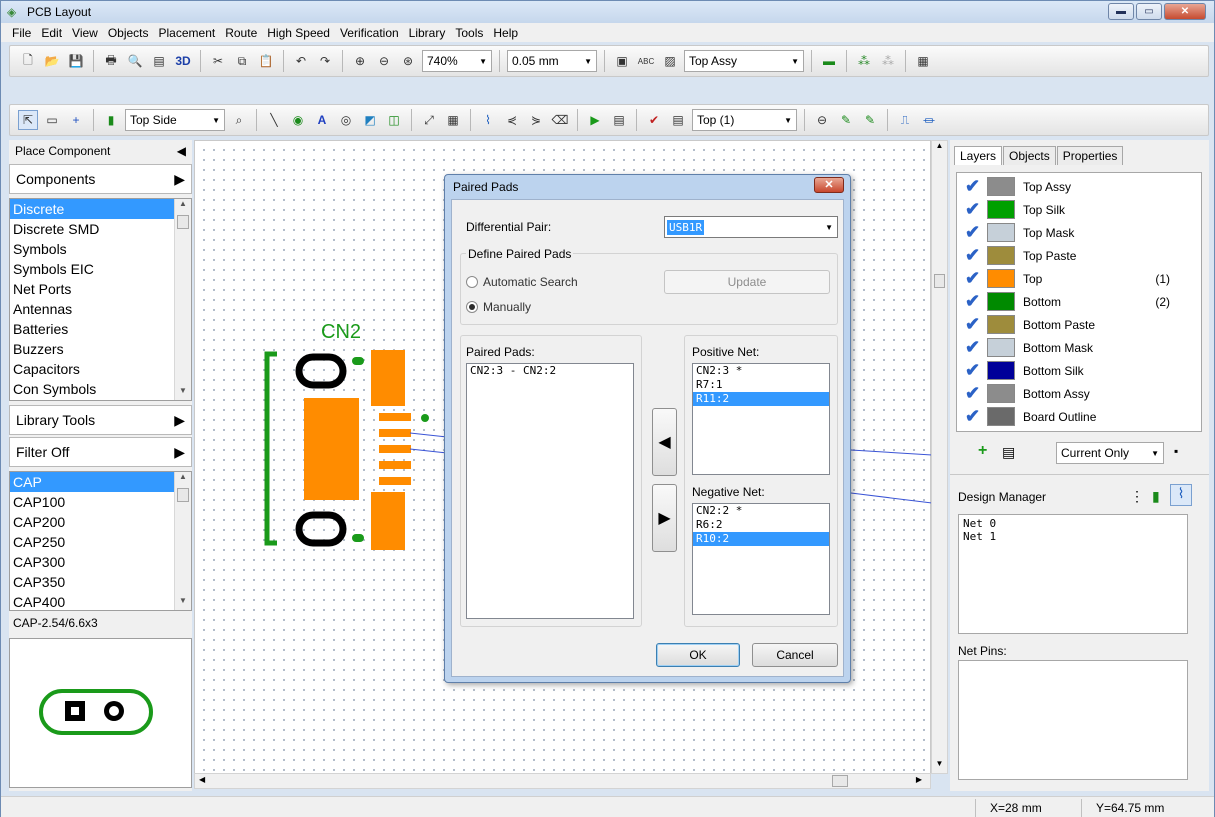 The image size is (1215, 817). Describe the element at coordinates (664, 442) in the screenshot. I see `add-pair-button: ◀` at that location.